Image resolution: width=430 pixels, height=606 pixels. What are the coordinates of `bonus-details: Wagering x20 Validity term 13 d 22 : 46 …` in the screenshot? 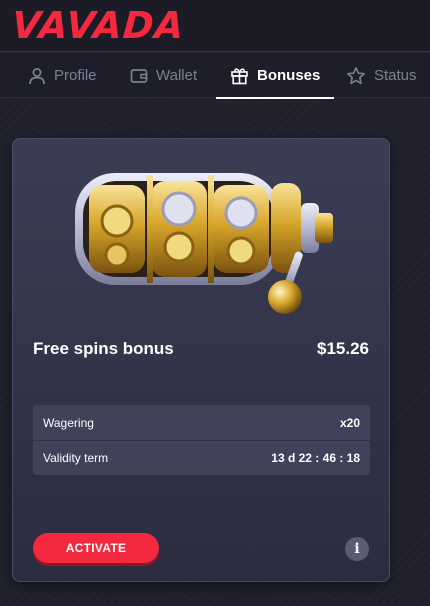 It's located at (201, 440).